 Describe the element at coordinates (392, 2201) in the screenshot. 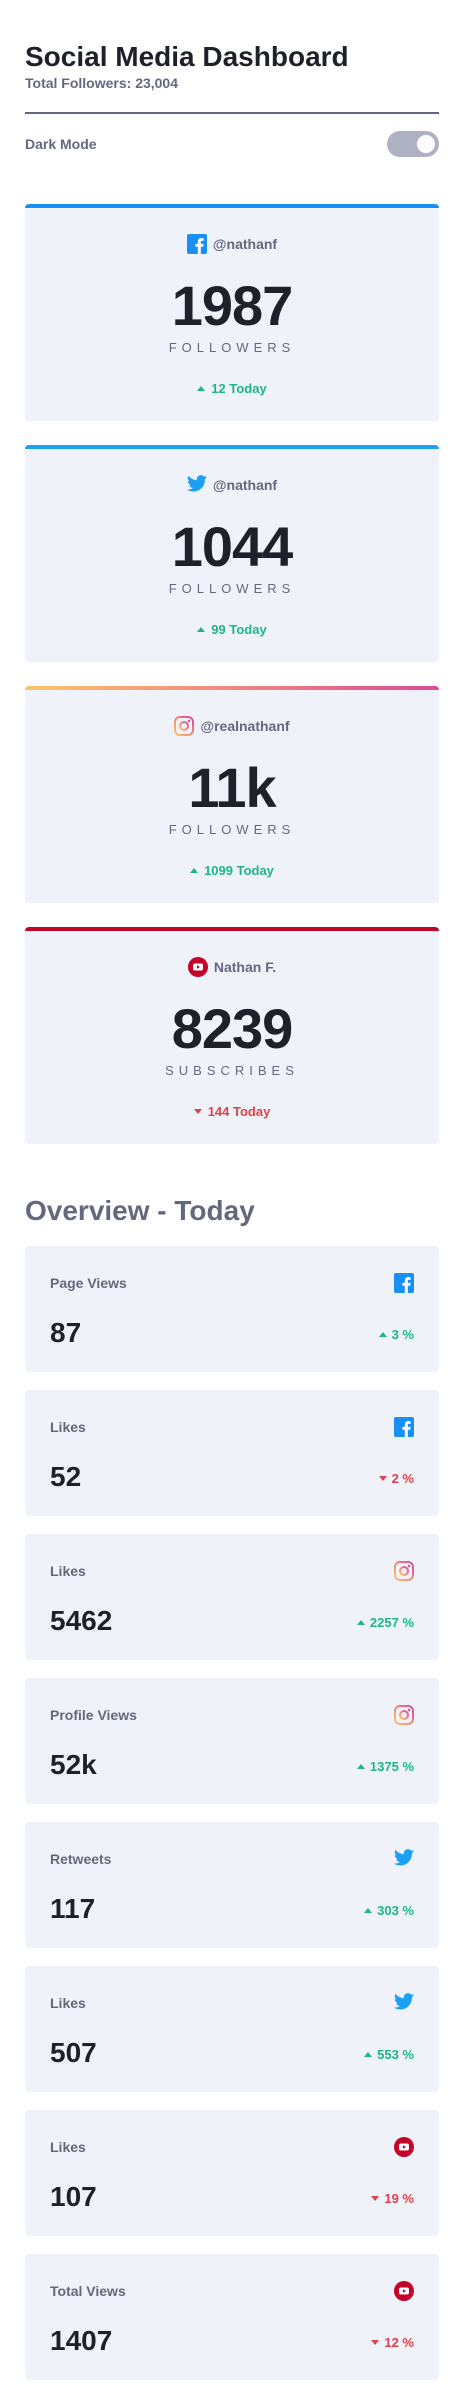

I see `overview-change: 19 %` at that location.